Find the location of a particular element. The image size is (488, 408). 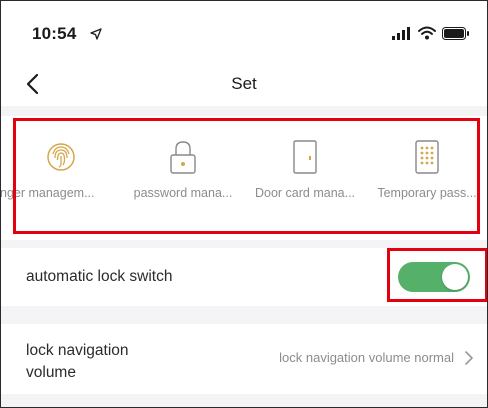

navigation-volume-value: lock navigation volume normal is located at coordinates (366, 357).